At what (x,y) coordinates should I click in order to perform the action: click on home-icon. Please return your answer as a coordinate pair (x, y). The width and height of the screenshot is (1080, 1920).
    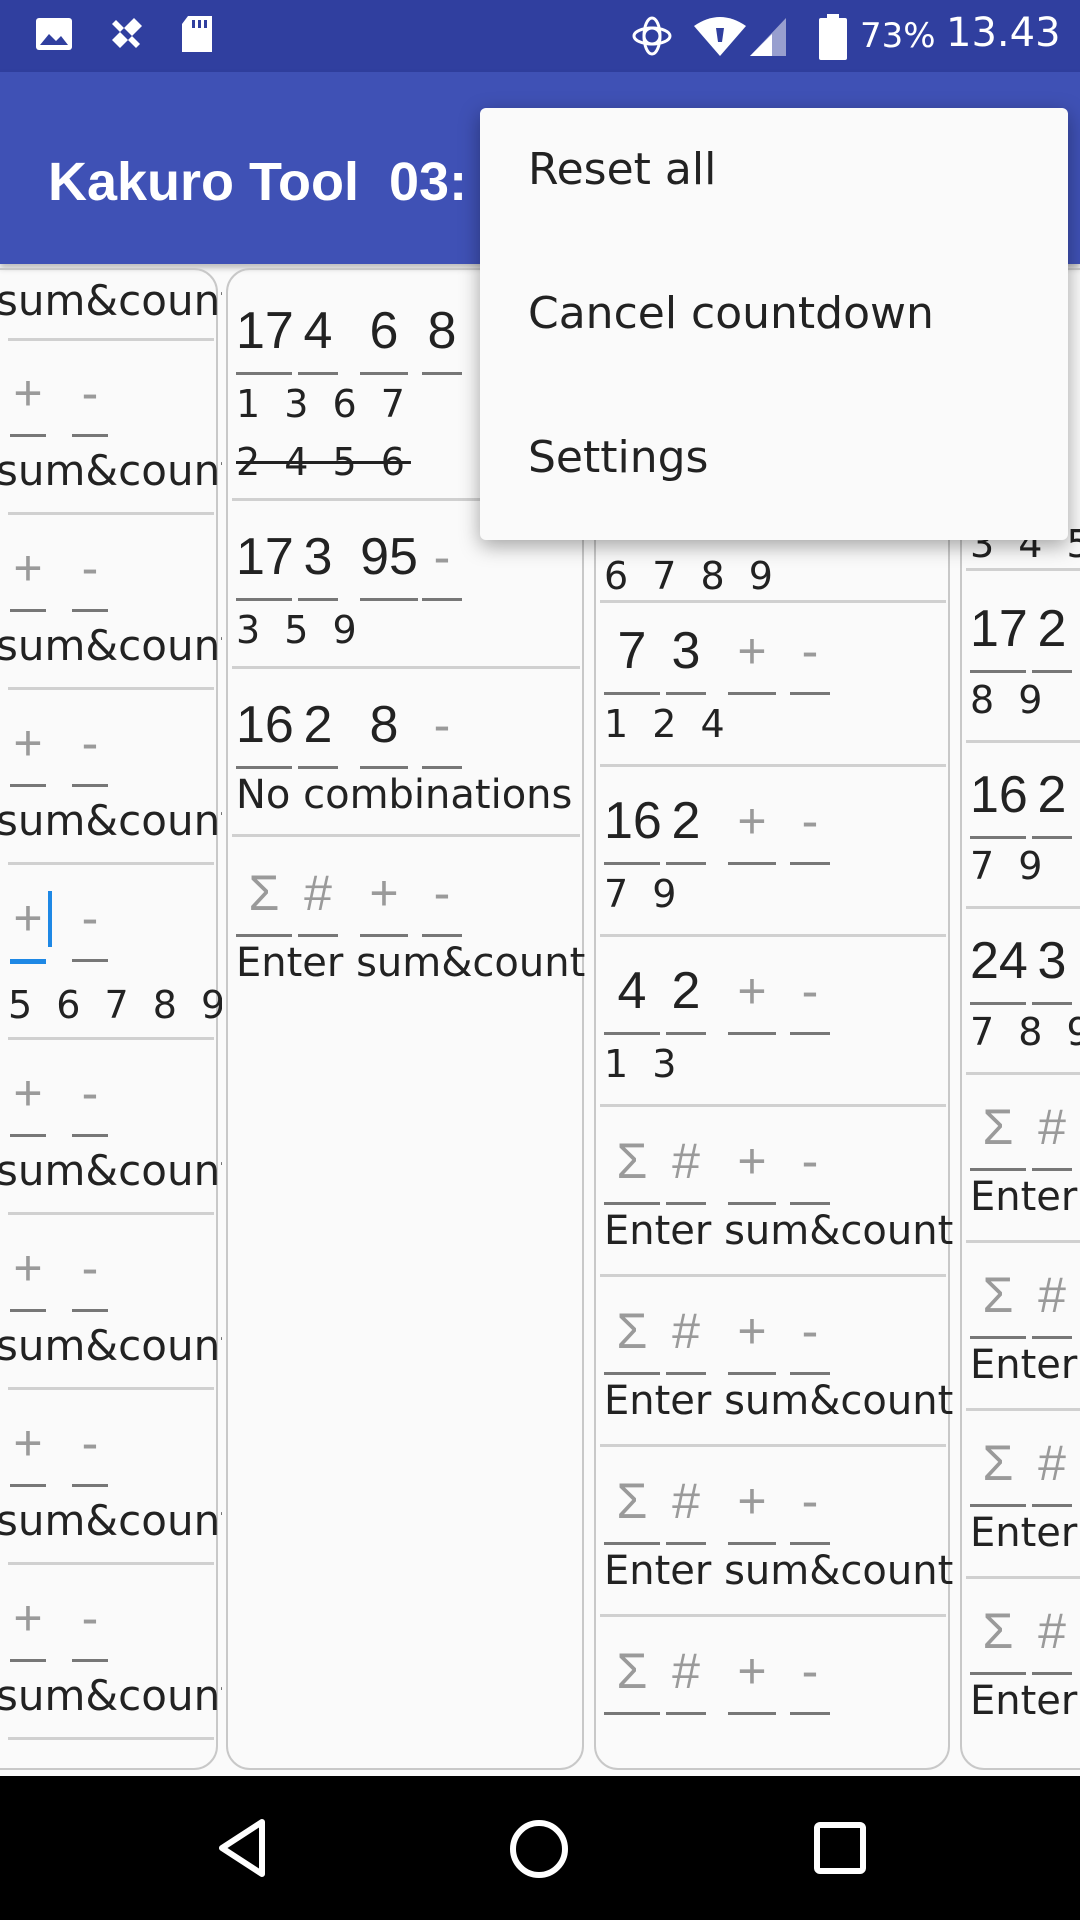
    Looking at the image, I should click on (539, 1849).